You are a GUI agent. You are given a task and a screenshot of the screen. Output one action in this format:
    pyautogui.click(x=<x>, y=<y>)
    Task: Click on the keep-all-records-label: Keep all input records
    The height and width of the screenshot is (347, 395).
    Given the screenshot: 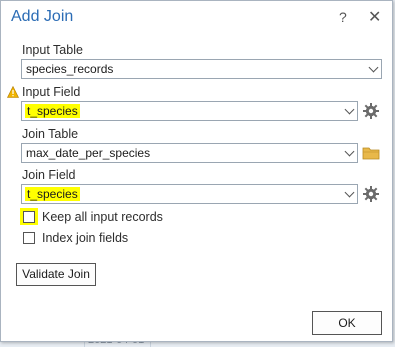 What is the action you would take?
    pyautogui.click(x=102, y=217)
    